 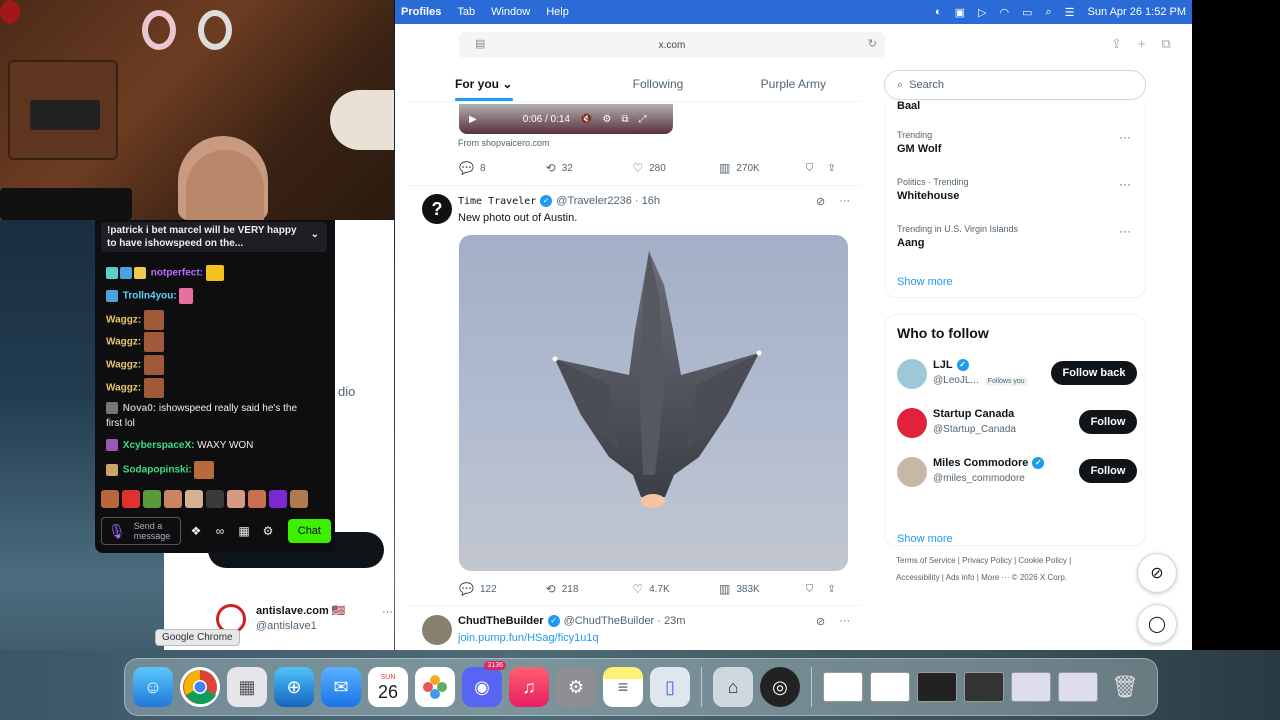 What do you see at coordinates (817, 168) in the screenshot?
I see `bookmark-icon: ⛉` at bounding box center [817, 168].